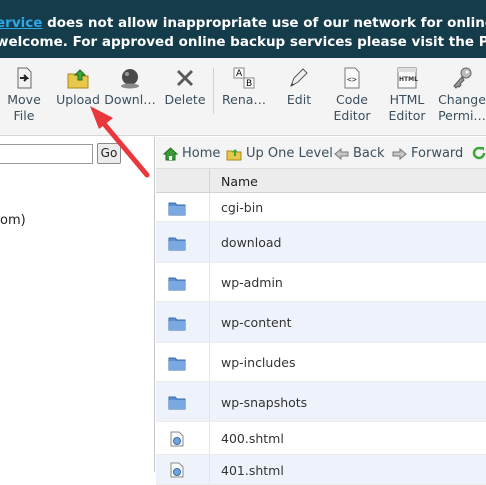  I want to click on move-file-label: Move File, so click(24, 107).